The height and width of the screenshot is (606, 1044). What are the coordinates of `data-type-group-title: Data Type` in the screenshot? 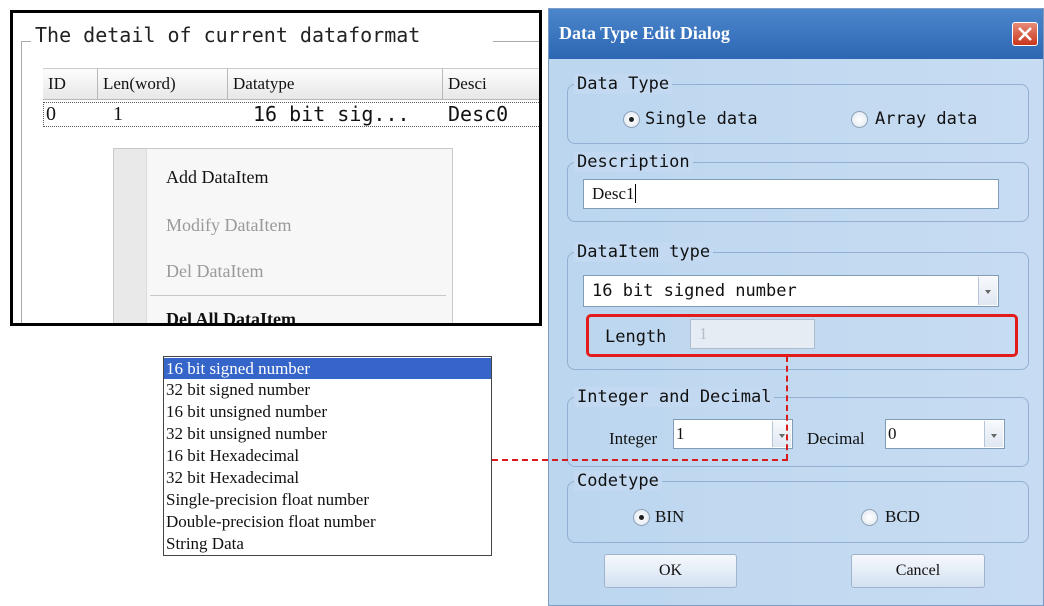 It's located at (623, 84).